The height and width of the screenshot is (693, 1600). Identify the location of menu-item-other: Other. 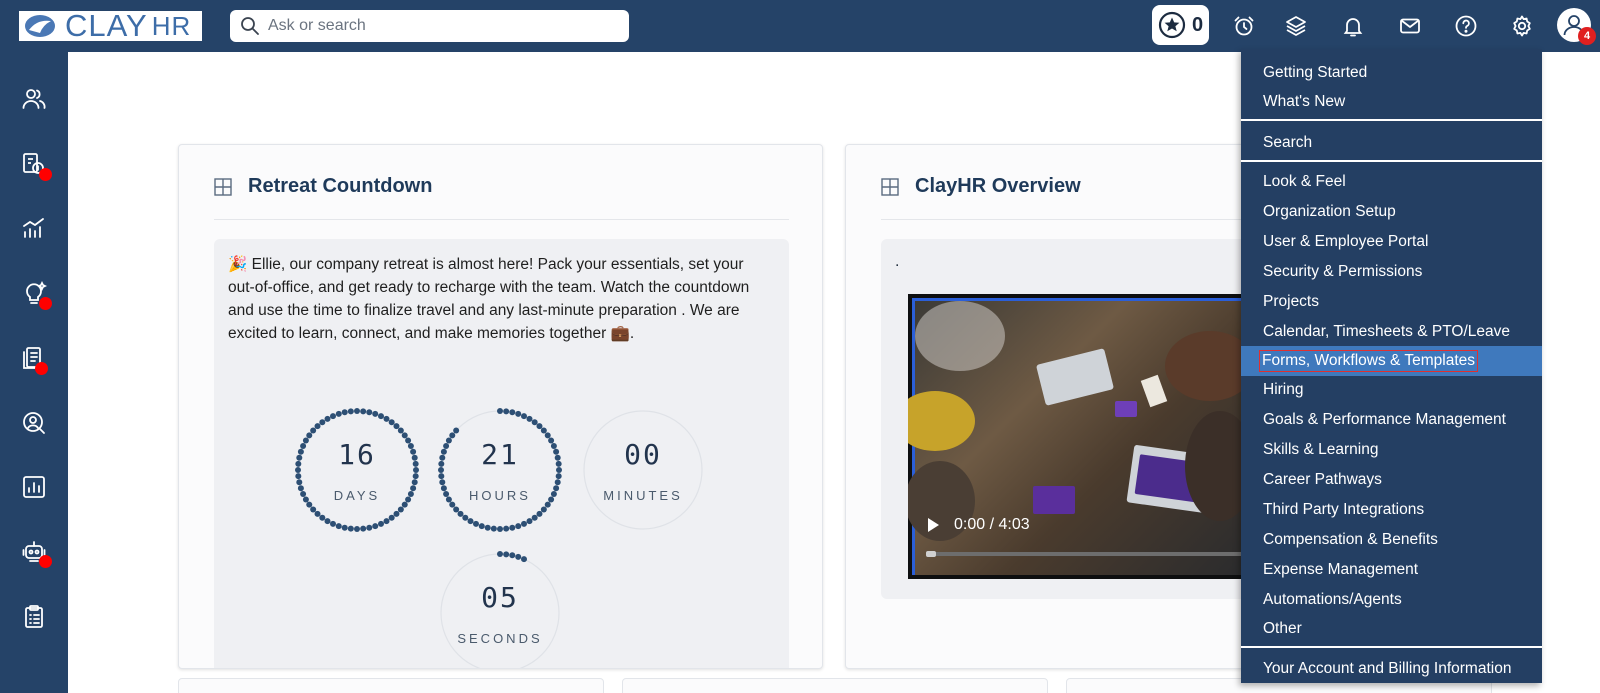
(1391, 629).